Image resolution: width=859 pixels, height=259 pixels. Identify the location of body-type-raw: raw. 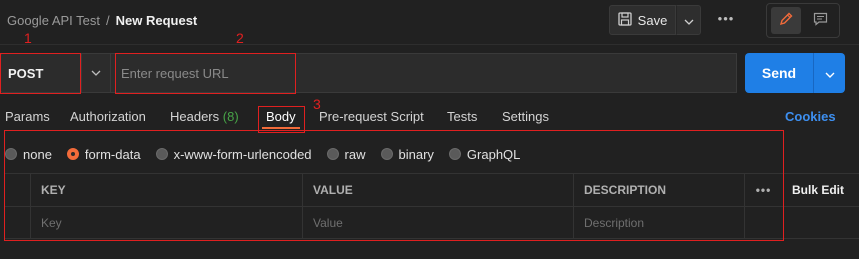
(346, 154).